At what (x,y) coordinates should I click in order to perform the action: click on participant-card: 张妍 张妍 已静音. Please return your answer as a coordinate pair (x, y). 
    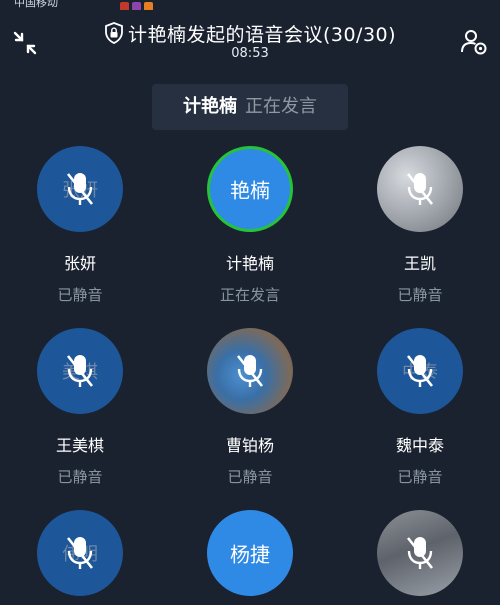
    Looking at the image, I should click on (80, 225).